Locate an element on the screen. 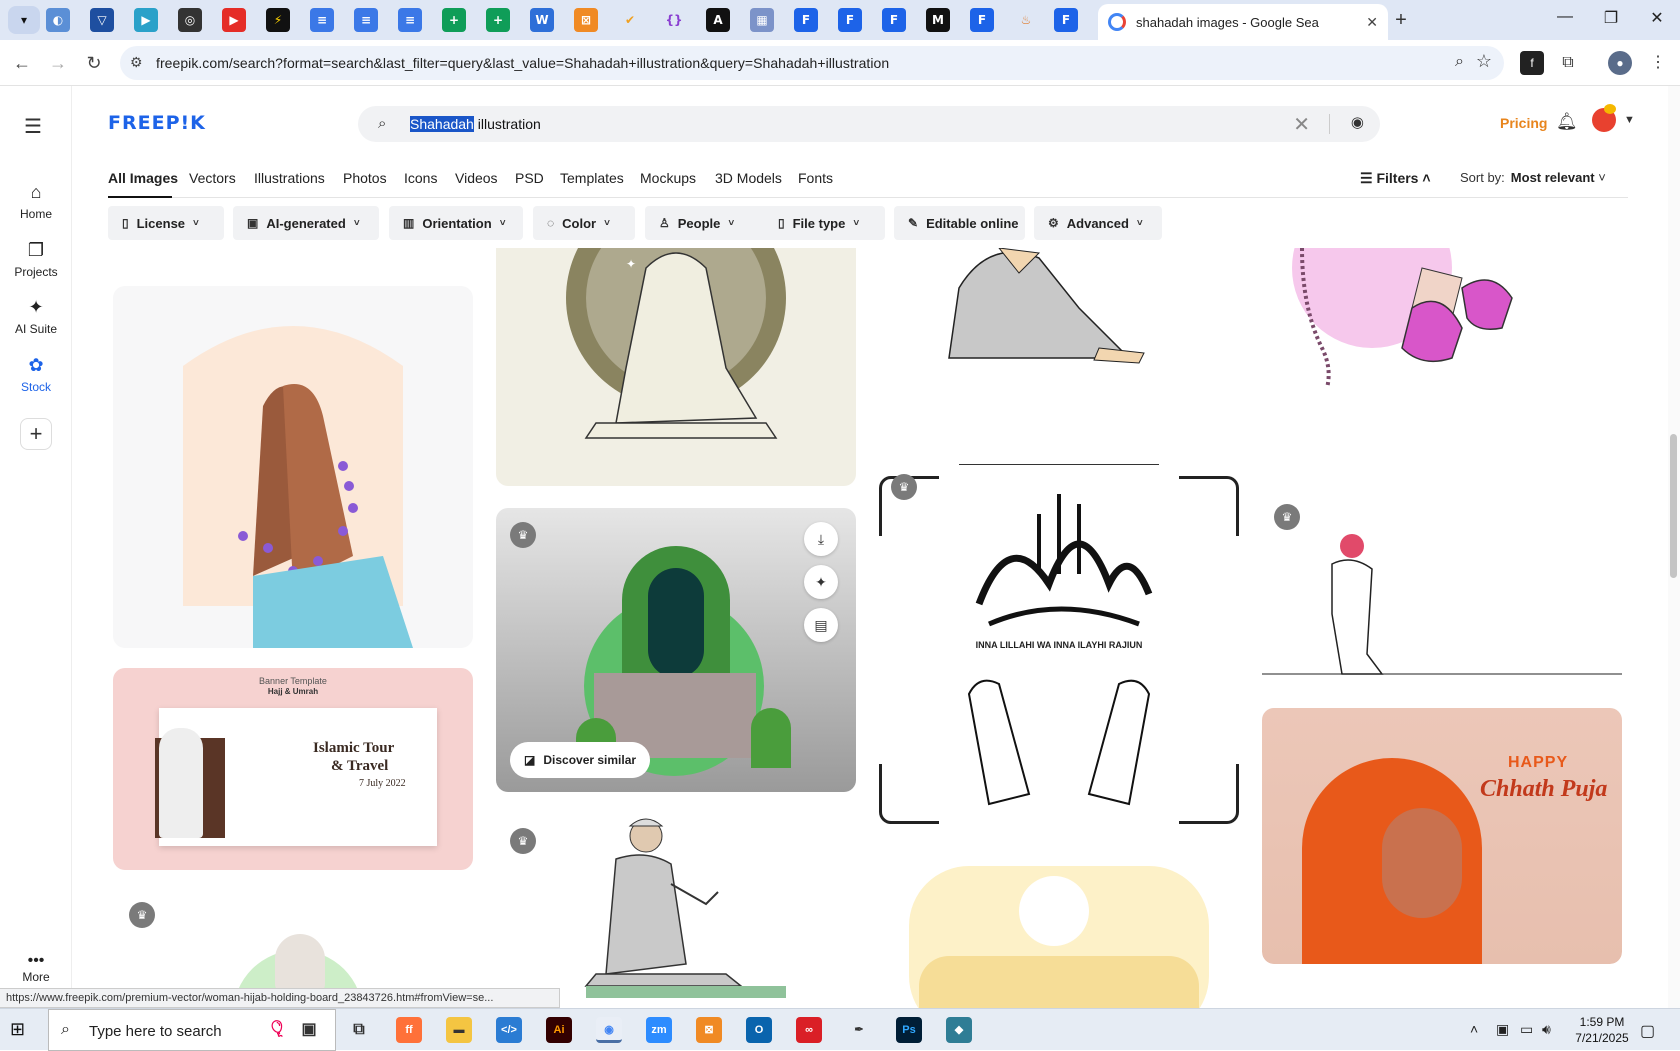  scrollbar-thumb is located at coordinates (1673, 506).